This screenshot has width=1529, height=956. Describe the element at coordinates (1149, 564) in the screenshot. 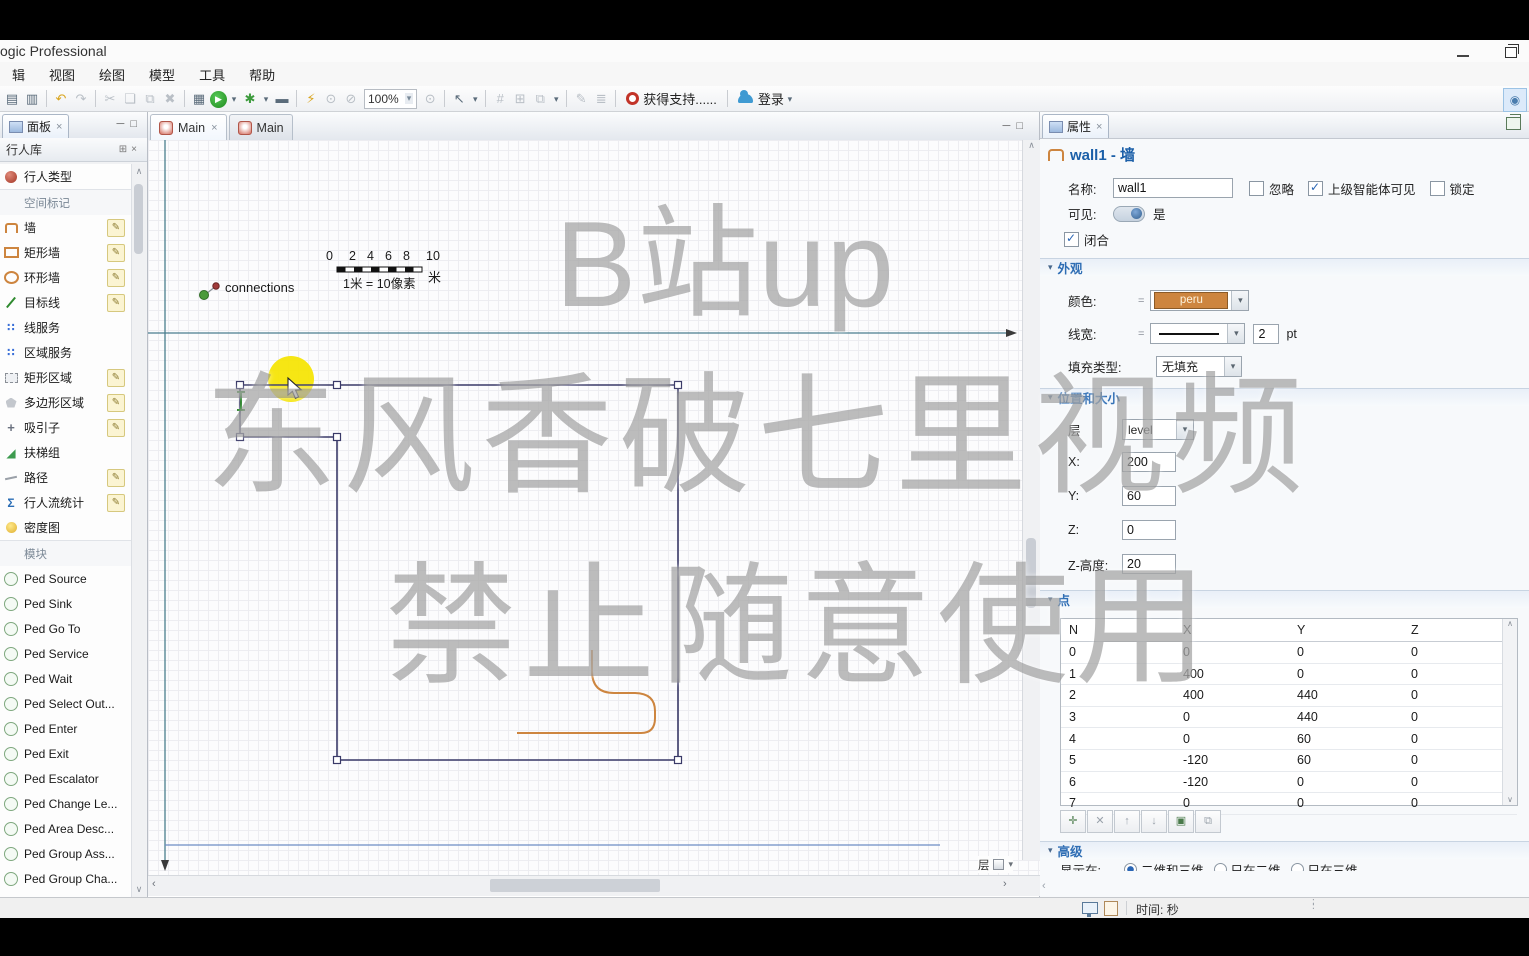

I see `z-height-input: 20` at that location.